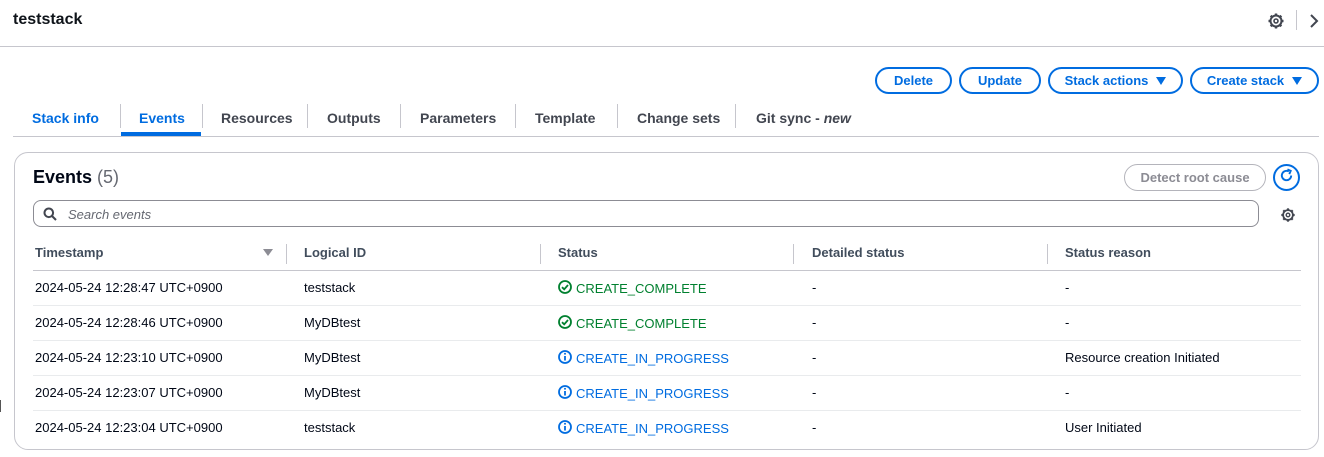 The height and width of the screenshot is (457, 1324). What do you see at coordinates (1108, 252) in the screenshot?
I see `column-status-reason: Status reason` at bounding box center [1108, 252].